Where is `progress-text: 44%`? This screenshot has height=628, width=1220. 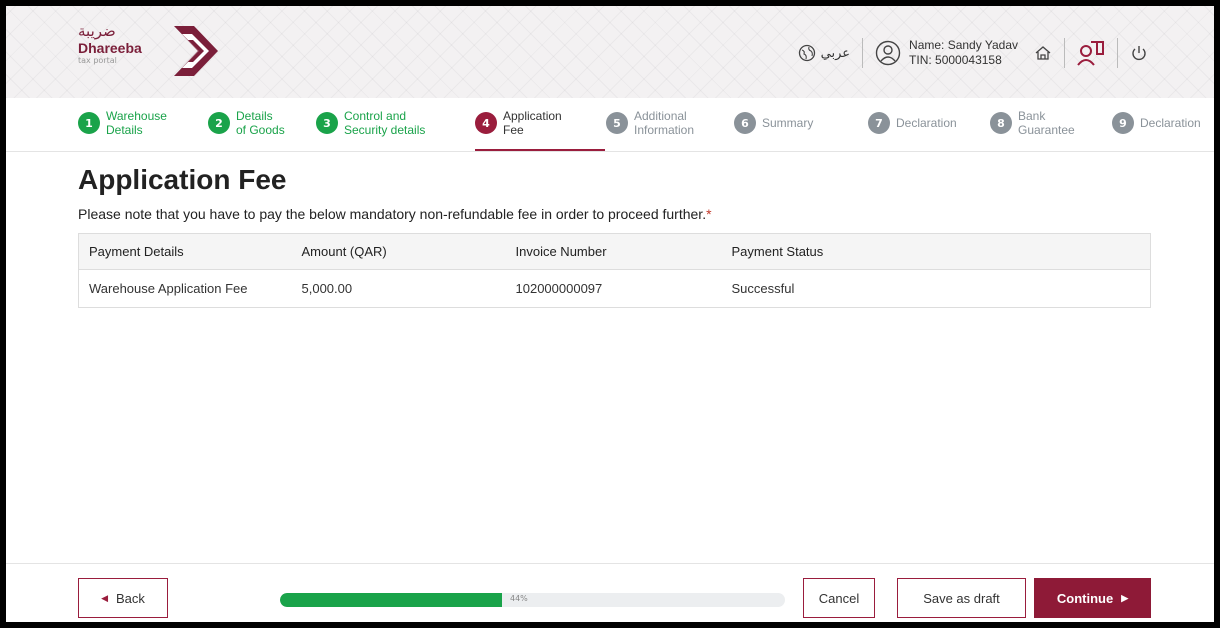 progress-text: 44% is located at coordinates (519, 598).